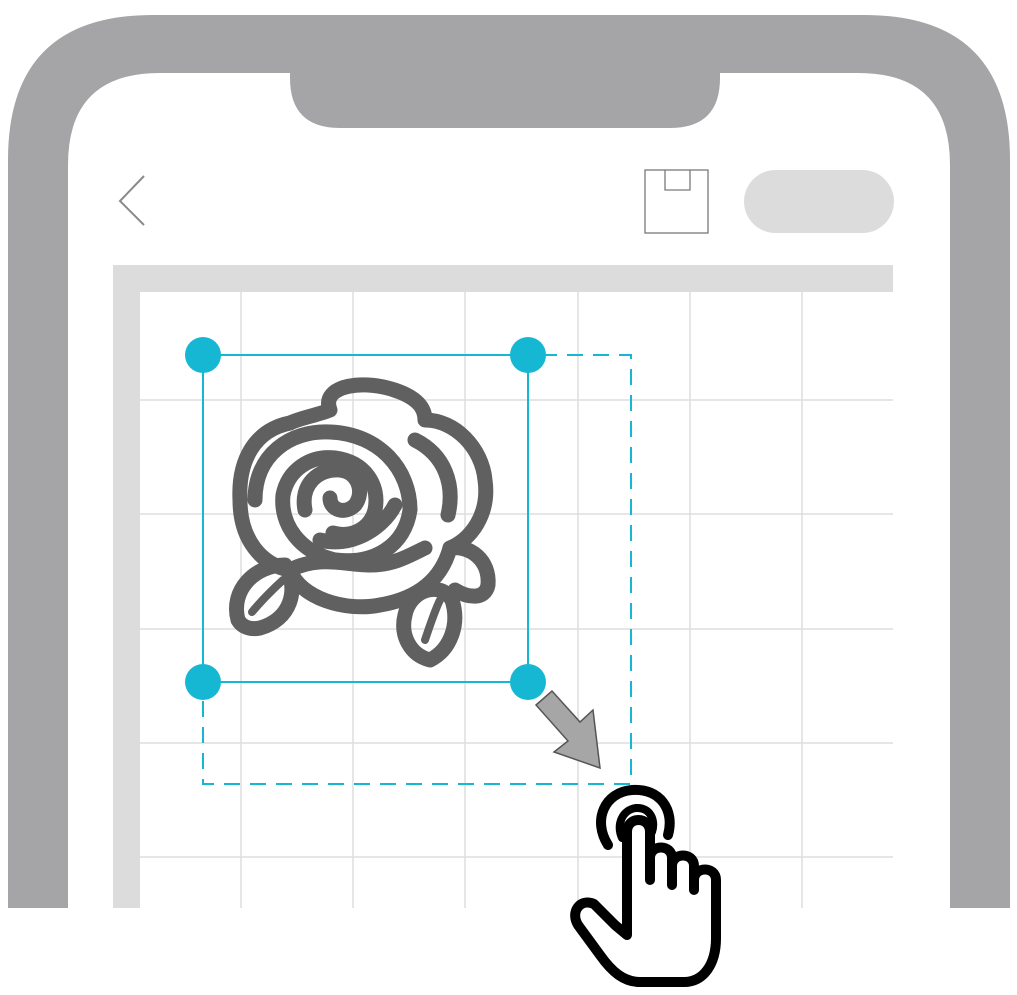 Image resolution: width=1017 pixels, height=995 pixels. What do you see at coordinates (203, 682) in the screenshot?
I see `handle-bottom-left` at bounding box center [203, 682].